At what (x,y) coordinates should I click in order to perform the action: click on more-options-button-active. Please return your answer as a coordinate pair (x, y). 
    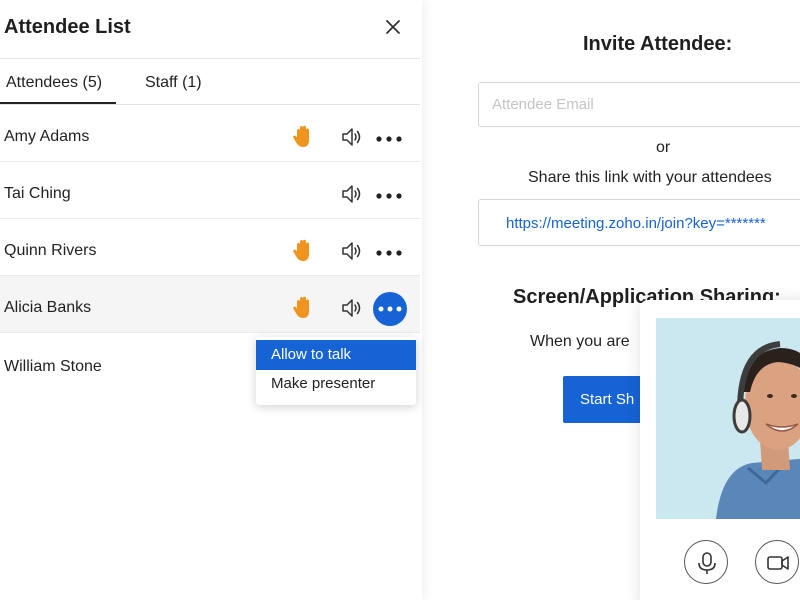
    Looking at the image, I should click on (390, 309).